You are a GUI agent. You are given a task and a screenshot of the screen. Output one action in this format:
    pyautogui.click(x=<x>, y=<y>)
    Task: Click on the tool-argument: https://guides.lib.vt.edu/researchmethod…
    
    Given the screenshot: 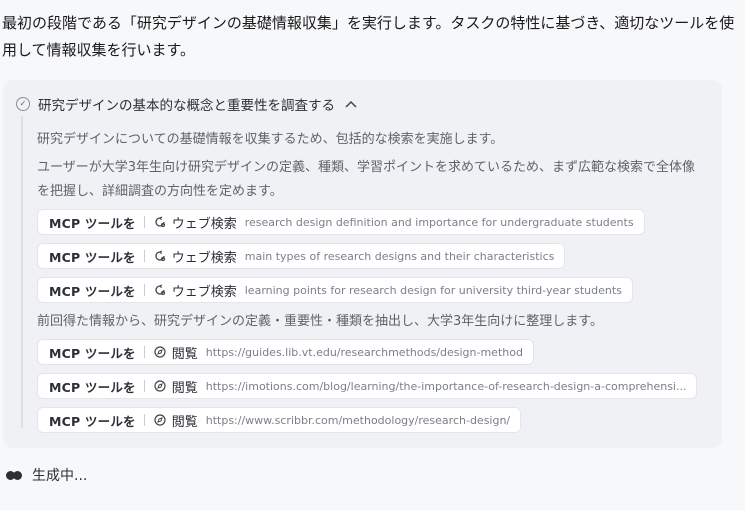 What is the action you would take?
    pyautogui.click(x=364, y=352)
    